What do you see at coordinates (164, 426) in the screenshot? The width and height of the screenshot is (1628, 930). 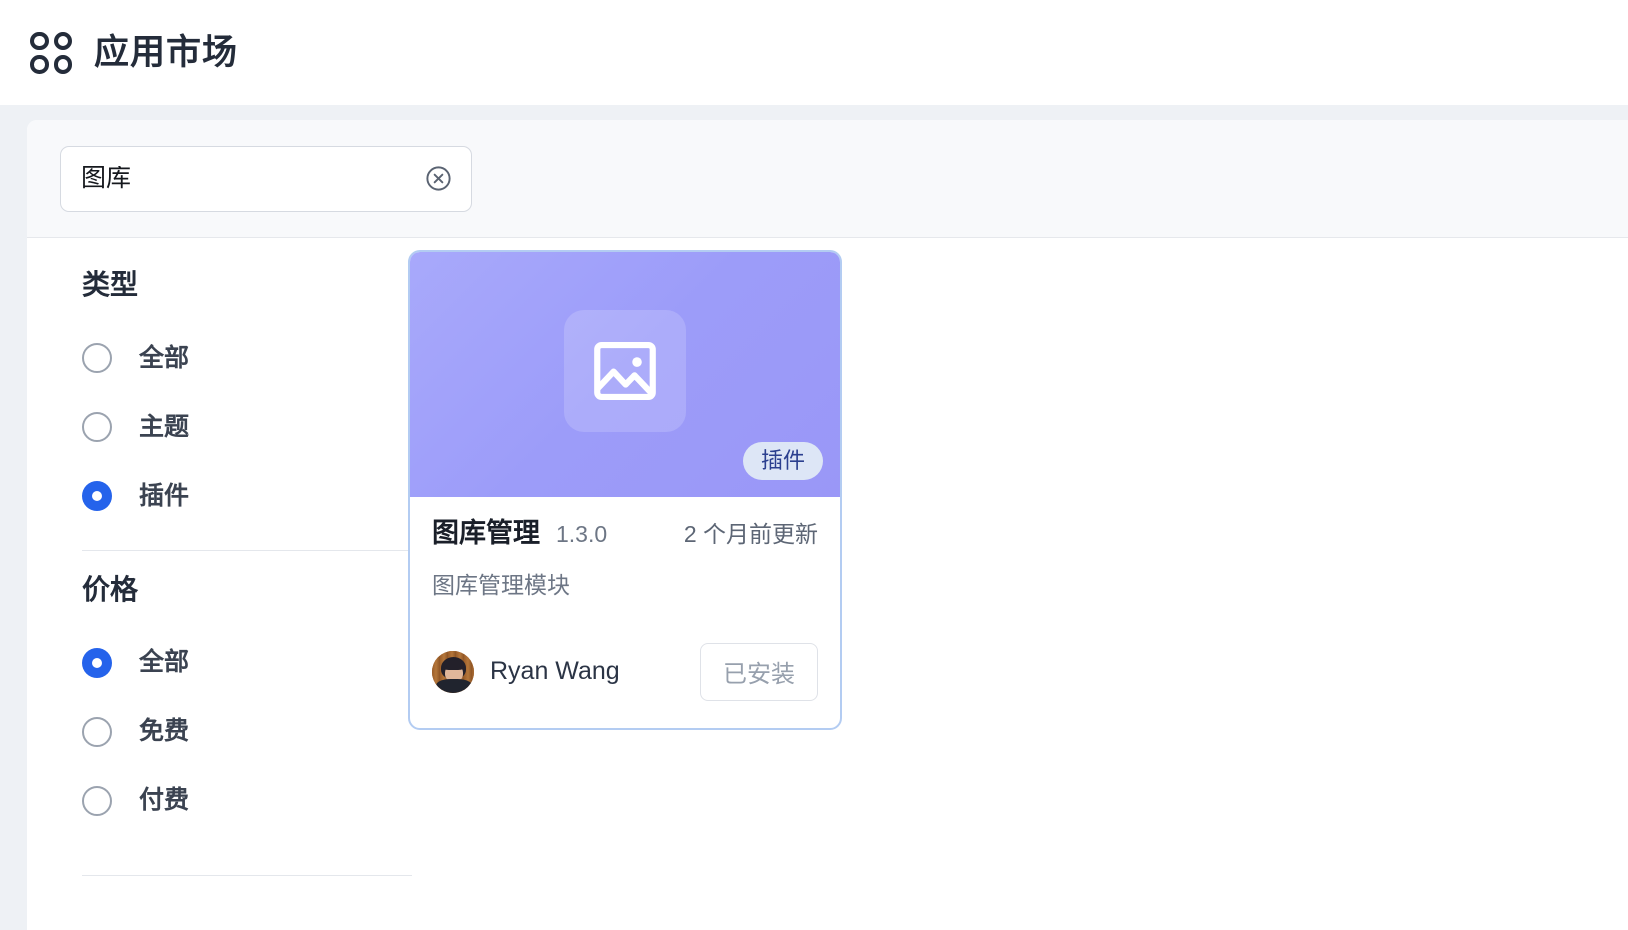 I see `filter-option-label: 主题` at bounding box center [164, 426].